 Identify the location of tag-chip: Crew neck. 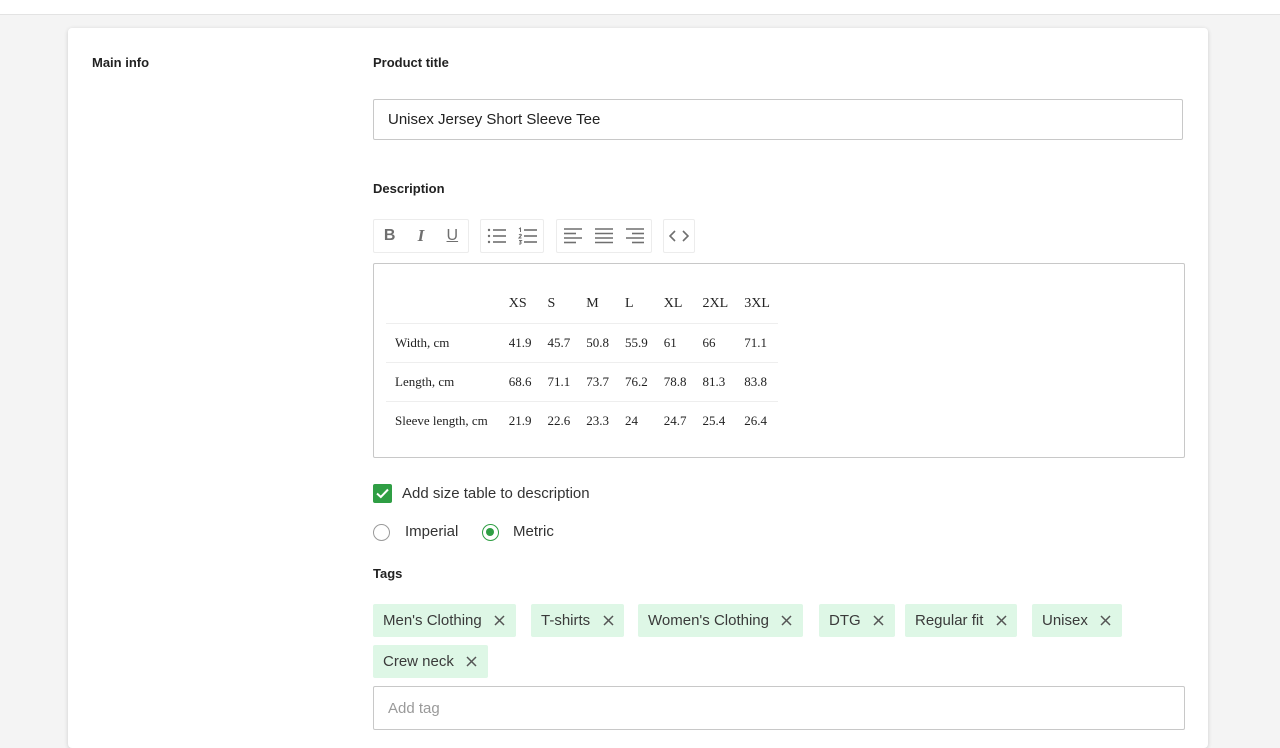
(430, 661).